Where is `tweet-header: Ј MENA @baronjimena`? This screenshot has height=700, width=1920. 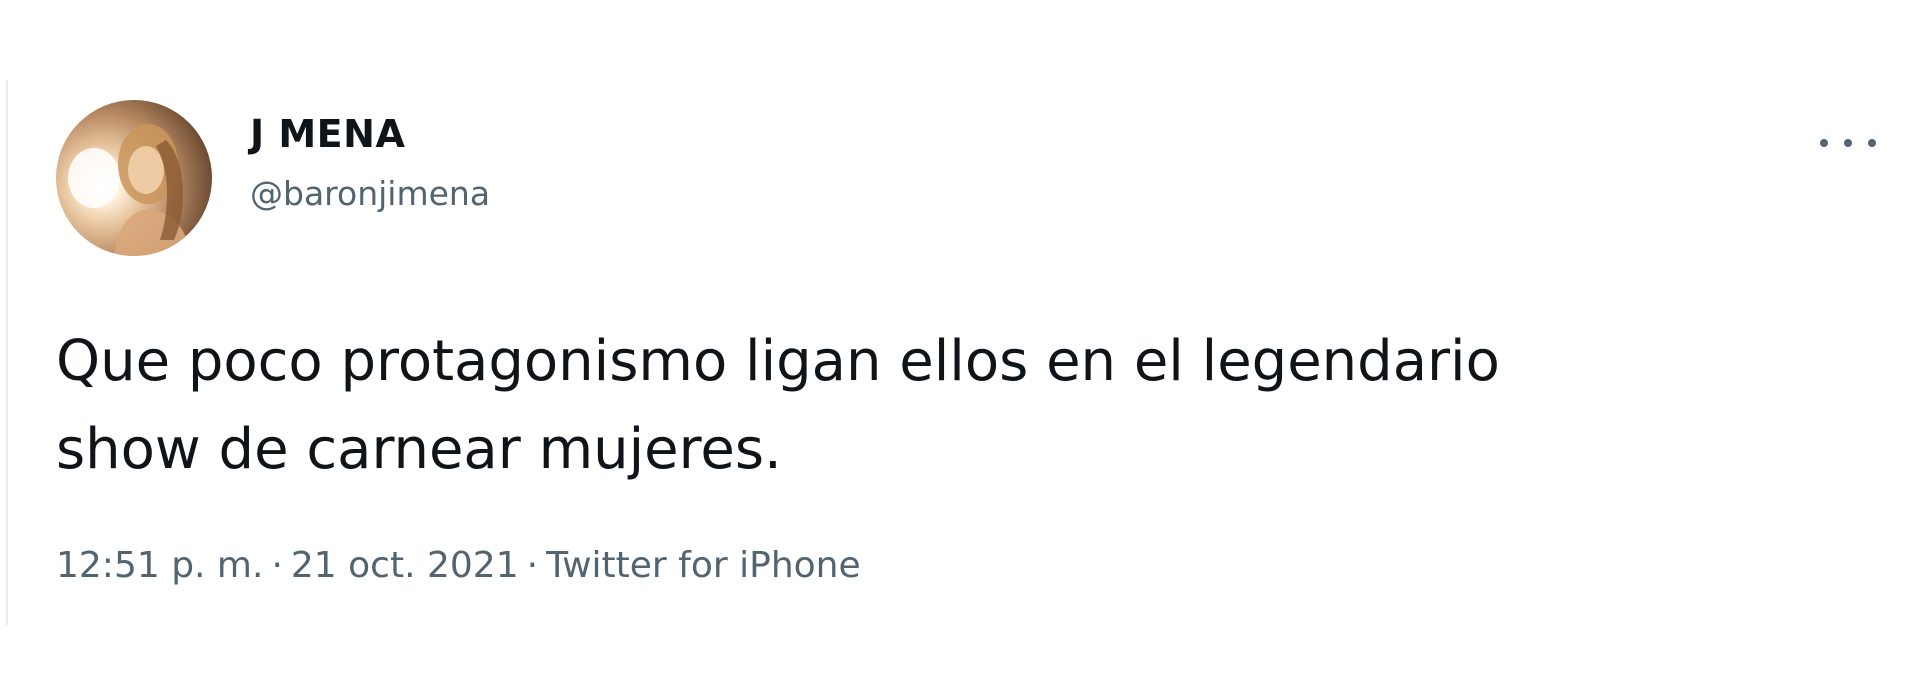 tweet-header: Ј MENA @baronjimena is located at coordinates (370, 163).